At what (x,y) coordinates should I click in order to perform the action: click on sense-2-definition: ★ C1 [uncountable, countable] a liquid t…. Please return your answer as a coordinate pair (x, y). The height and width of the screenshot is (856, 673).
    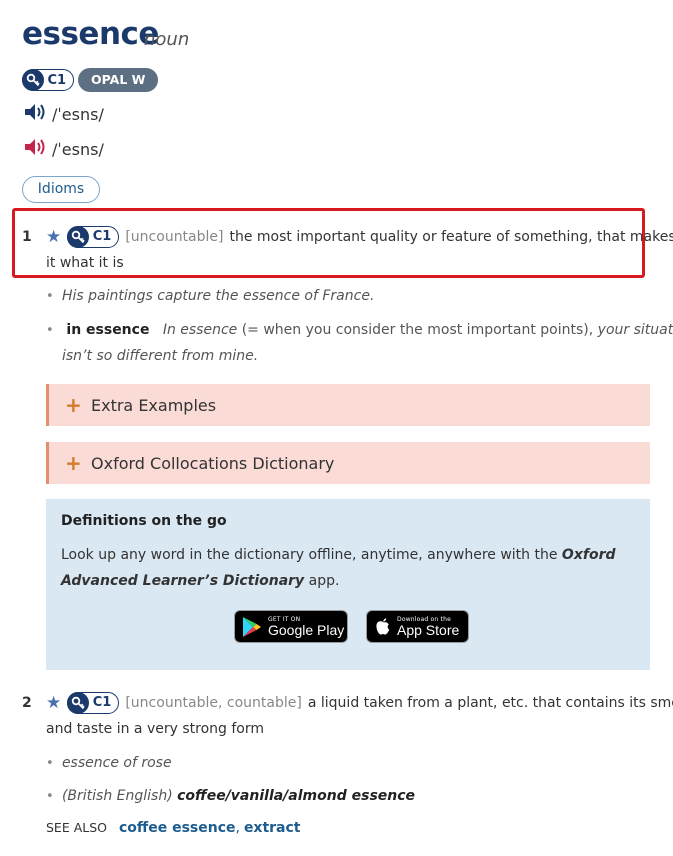
    Looking at the image, I should click on (359, 703).